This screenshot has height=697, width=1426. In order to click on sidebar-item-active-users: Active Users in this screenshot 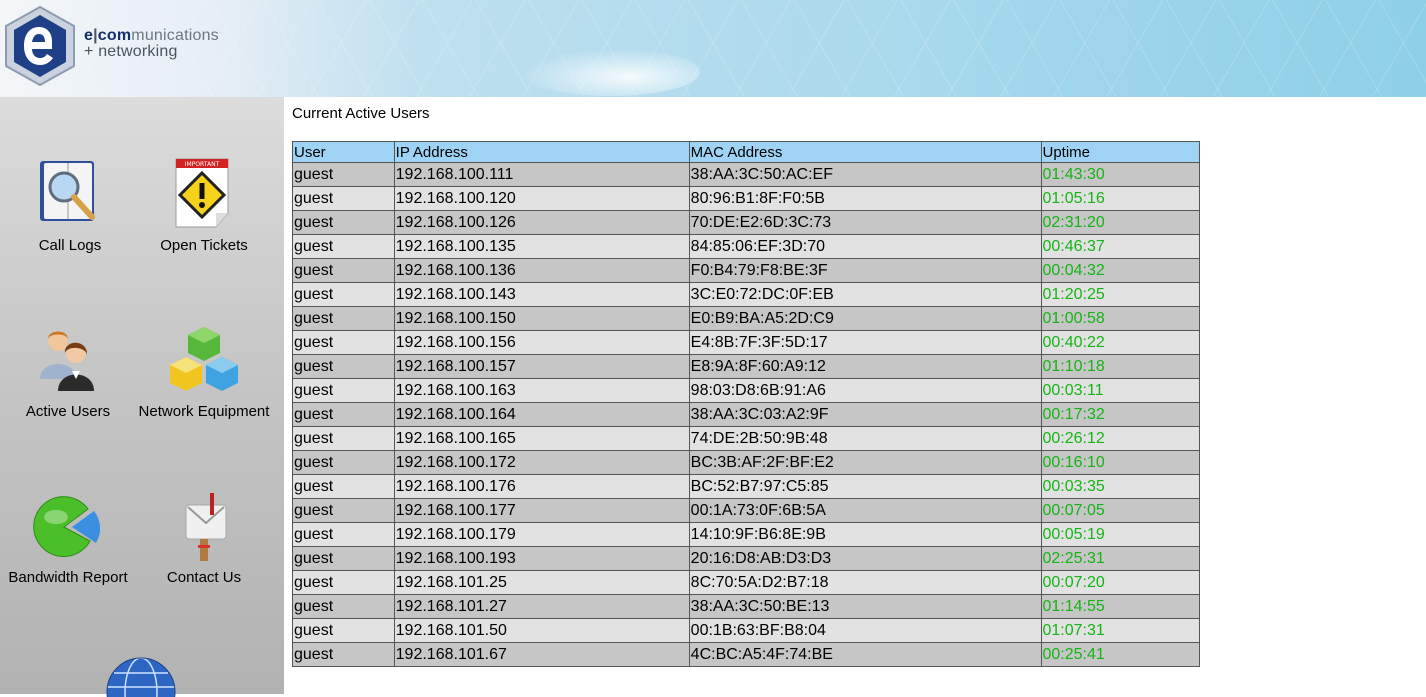, I will do `click(69, 371)`.